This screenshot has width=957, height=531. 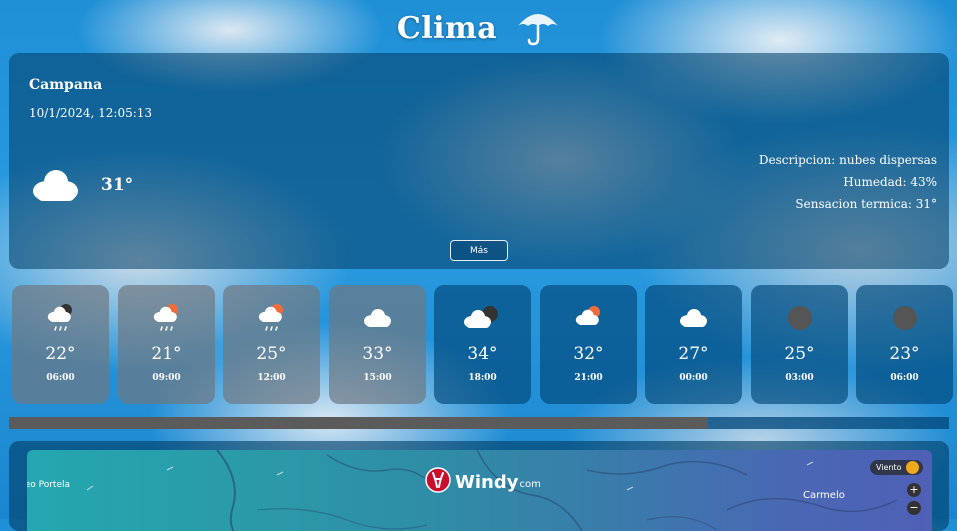 I want to click on current-temp: 31°, so click(x=117, y=185).